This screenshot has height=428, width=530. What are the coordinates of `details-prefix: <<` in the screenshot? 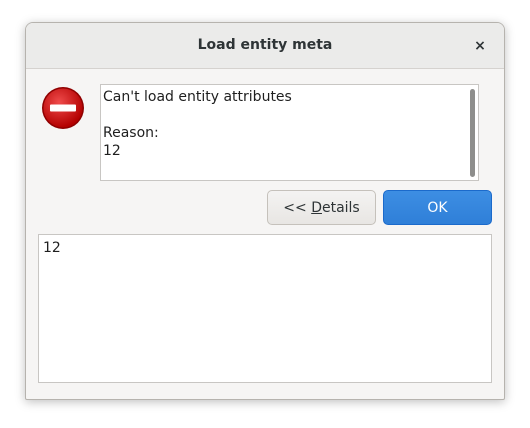 It's located at (297, 207).